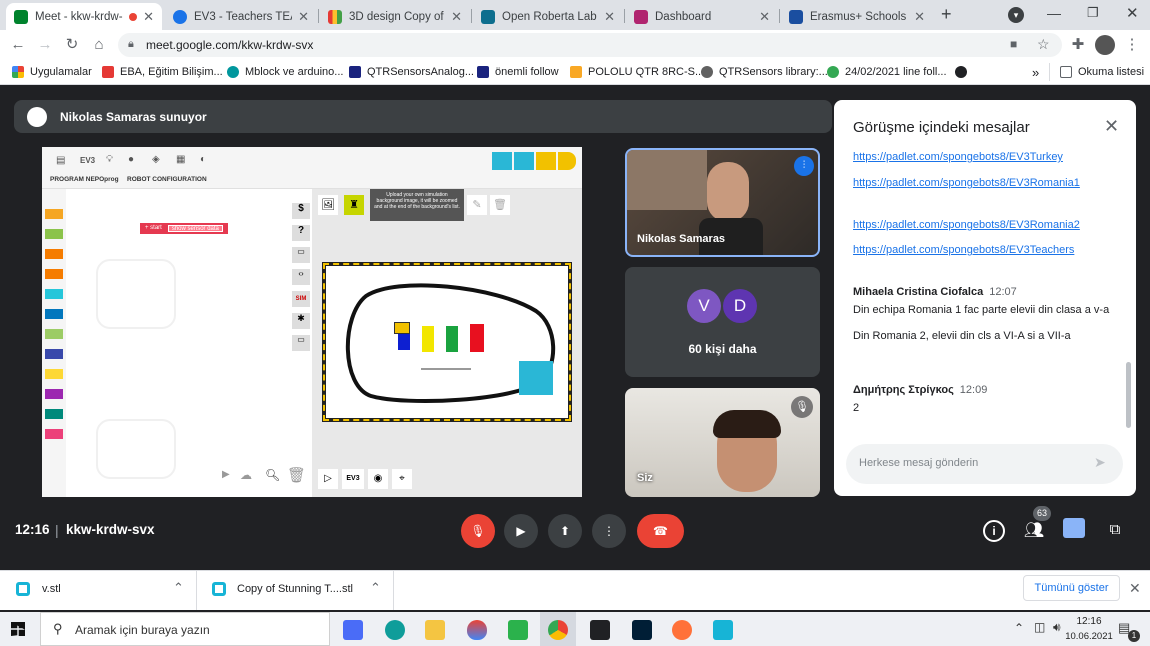 This screenshot has width=1150, height=646. What do you see at coordinates (241, 16) in the screenshot?
I see `tab-ev3-teachers: EV3 - Teachers TEAM ✕` at bounding box center [241, 16].